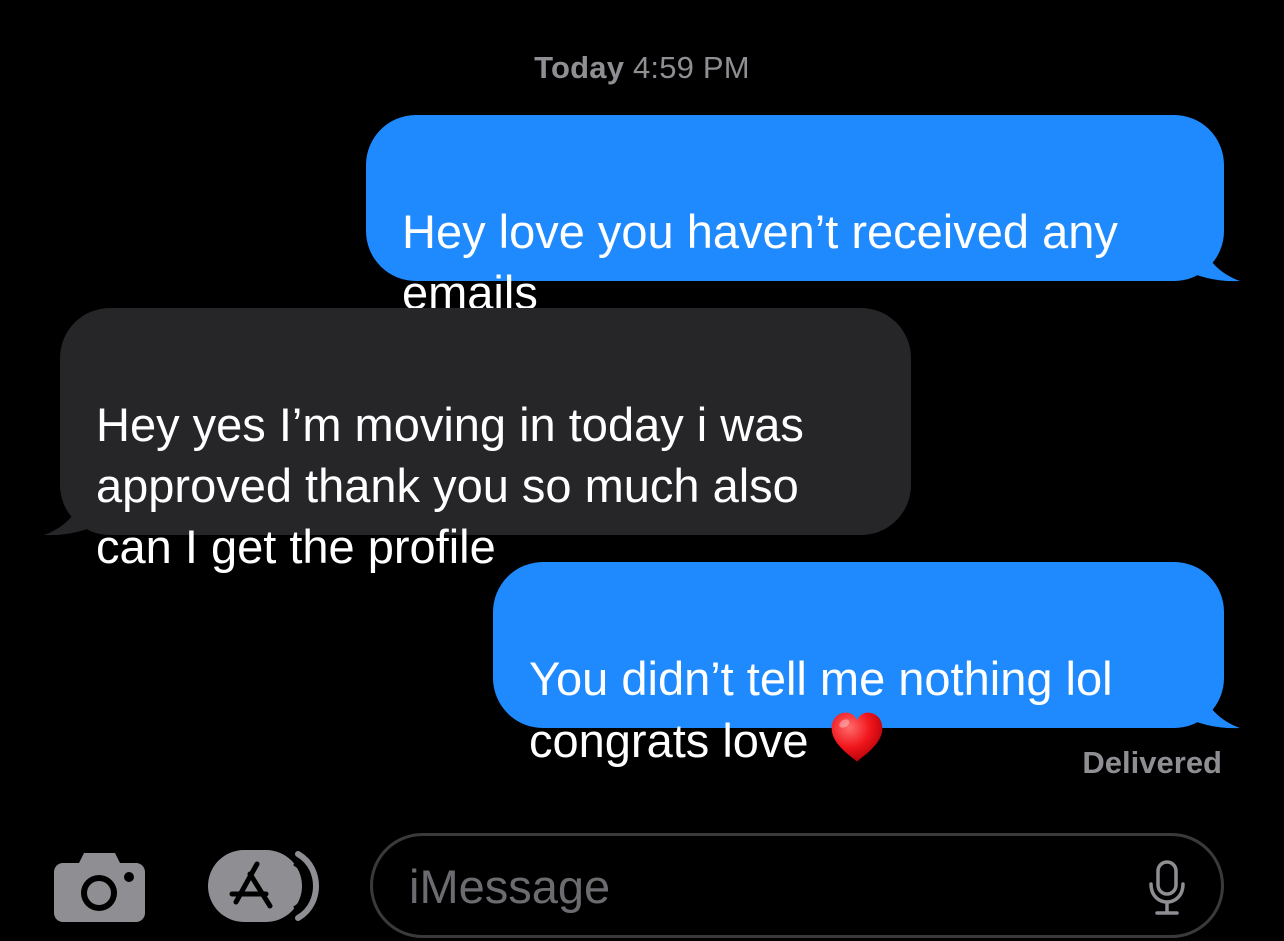  I want to click on message-bubble-outgoing: Hey love you haven’t received any emails, so click(795, 217).